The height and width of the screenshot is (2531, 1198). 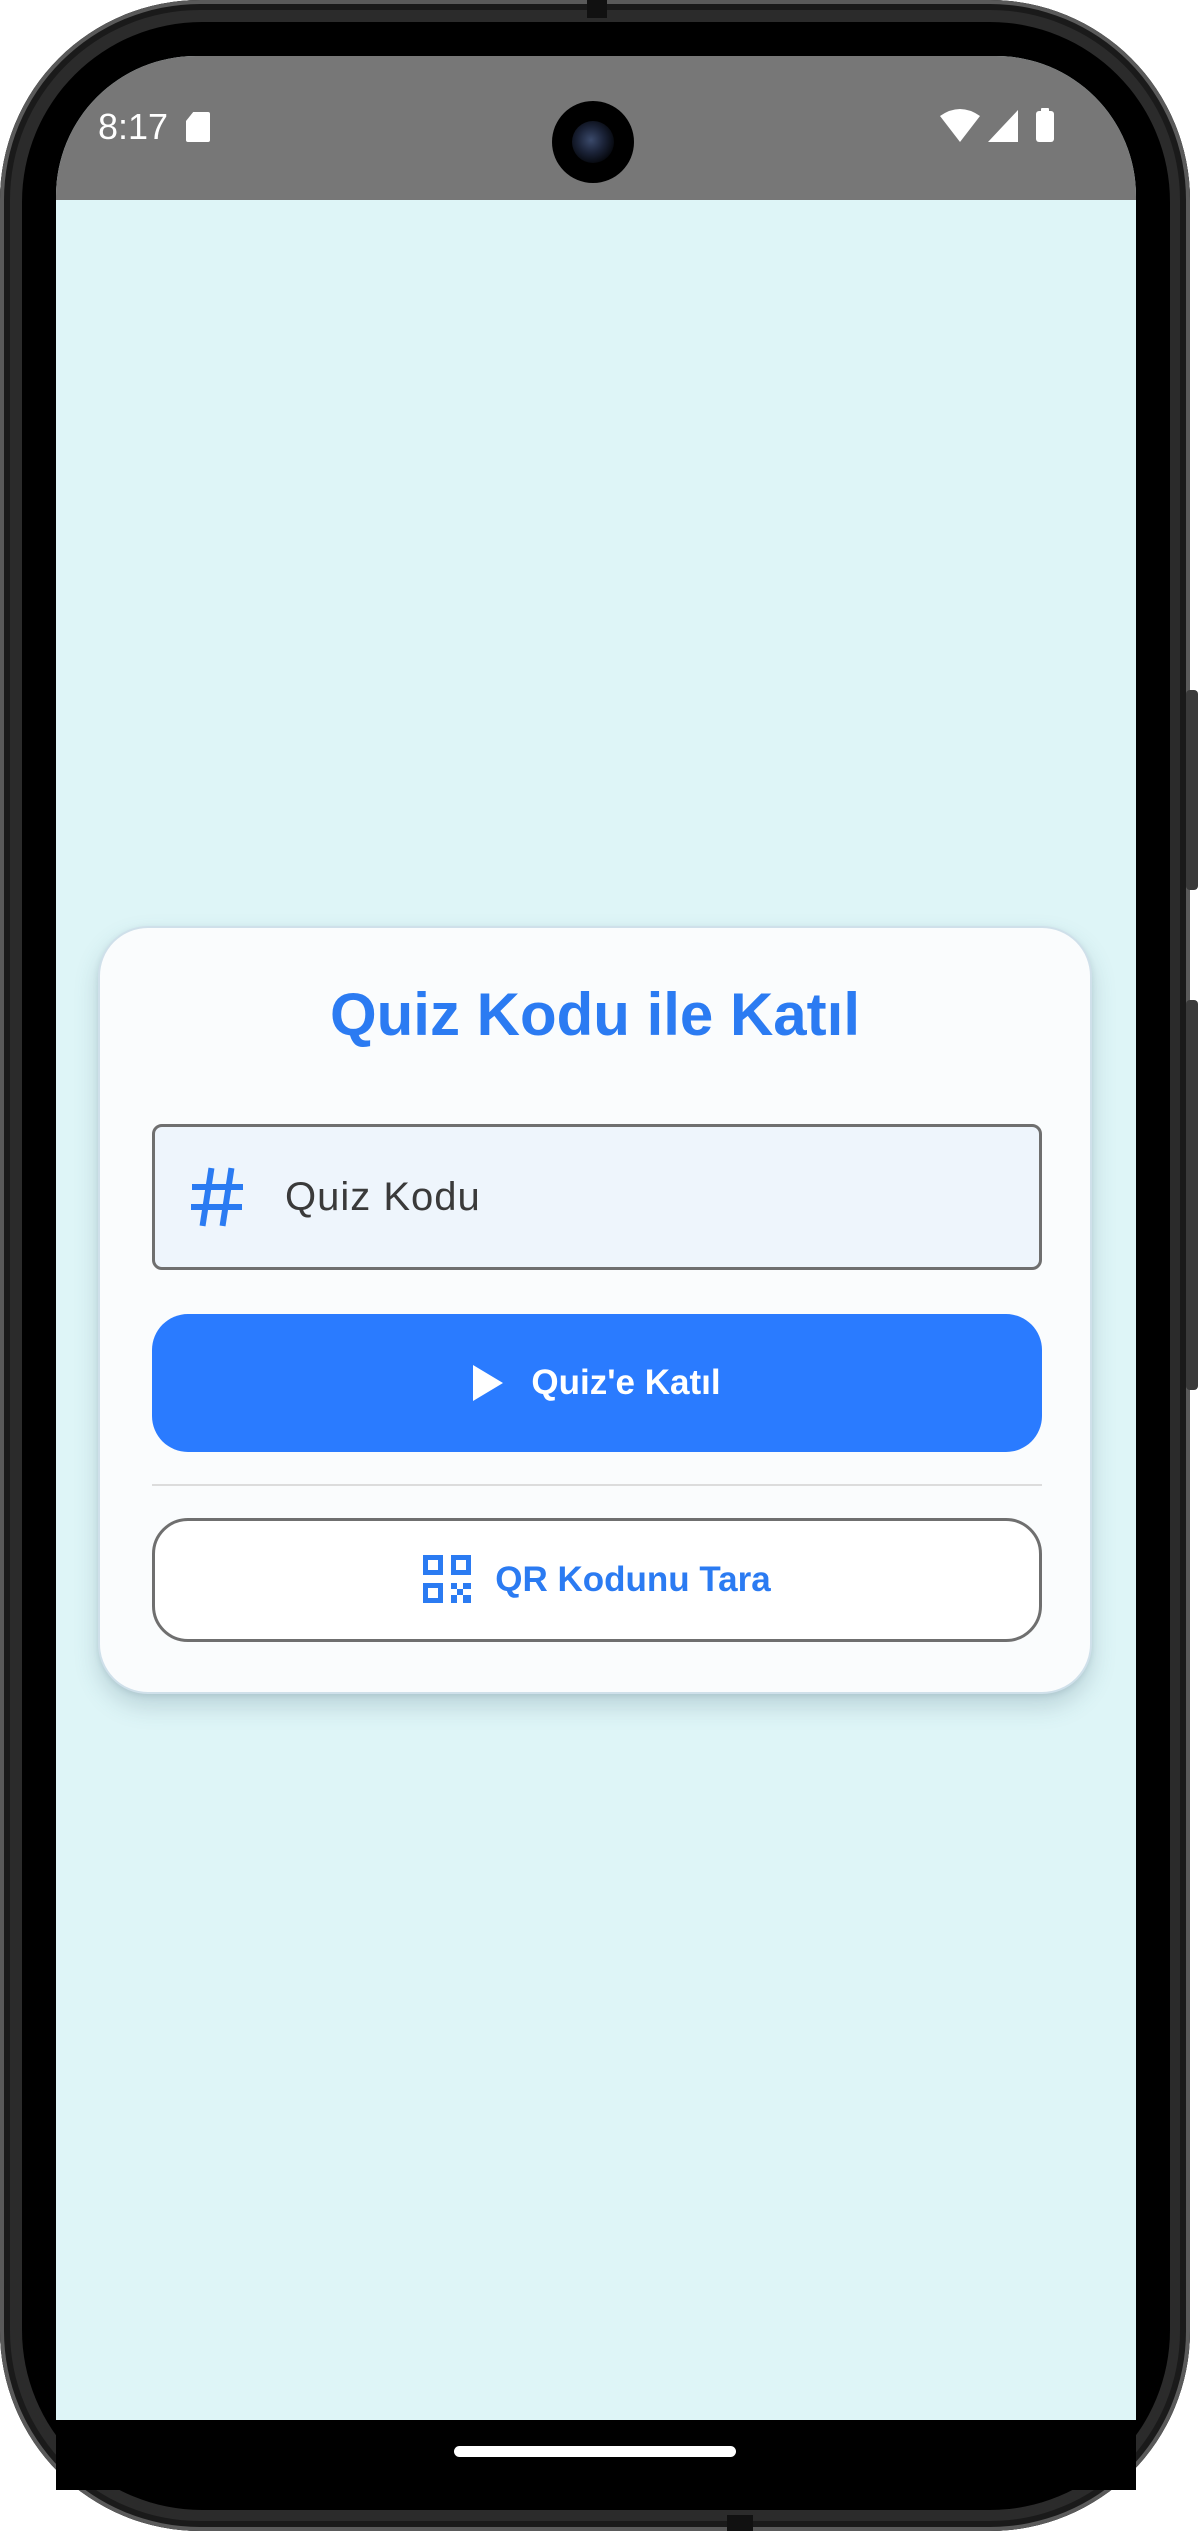 I want to click on status-icons, so click(x=1003, y=126).